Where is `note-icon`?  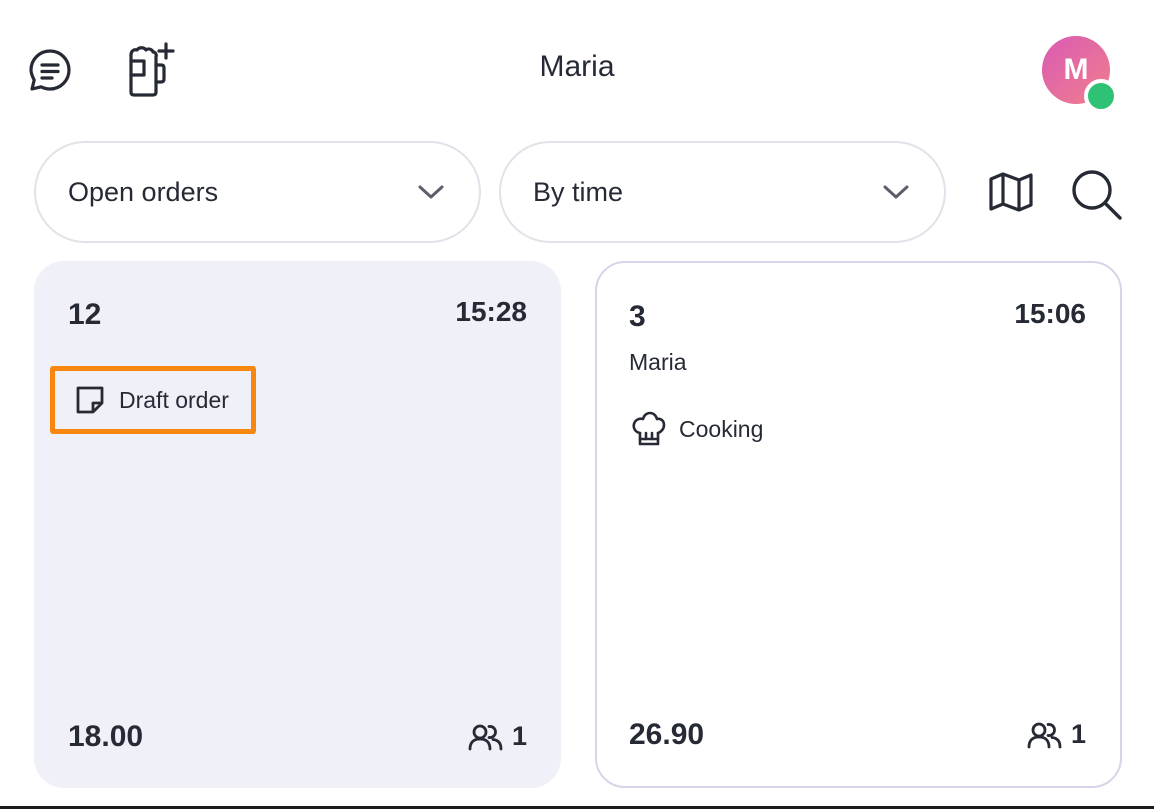 note-icon is located at coordinates (90, 400).